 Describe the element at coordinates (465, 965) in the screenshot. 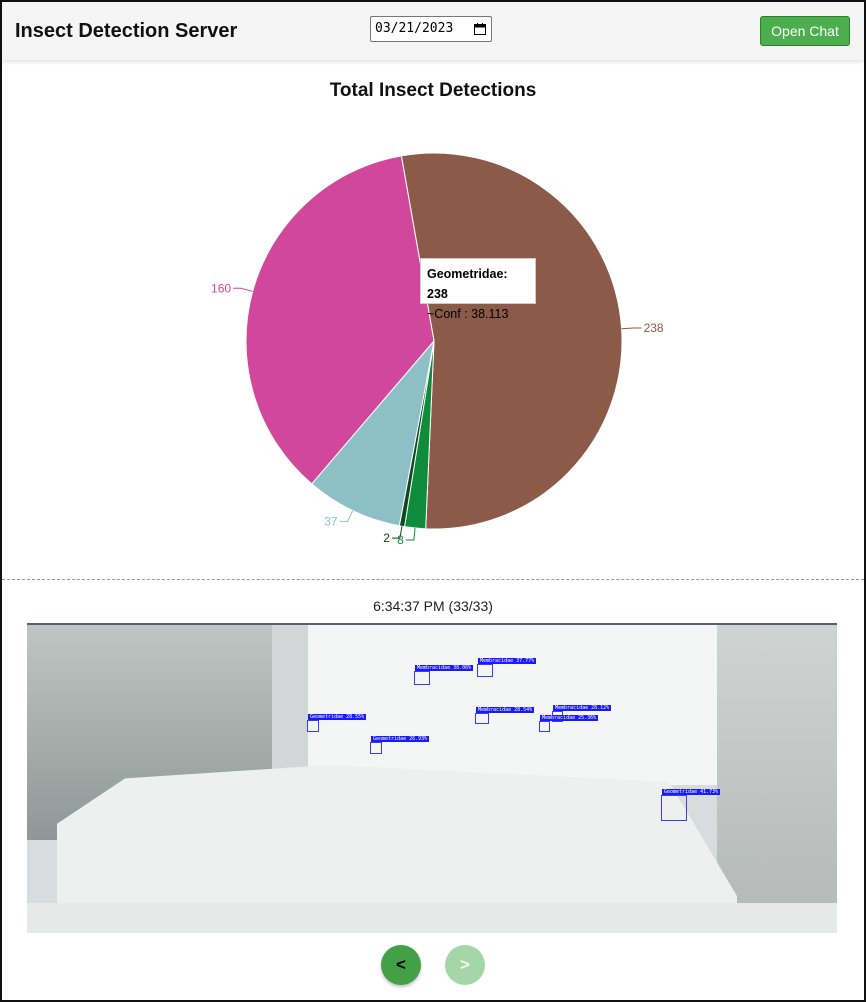

I see `next-image-button: >` at that location.